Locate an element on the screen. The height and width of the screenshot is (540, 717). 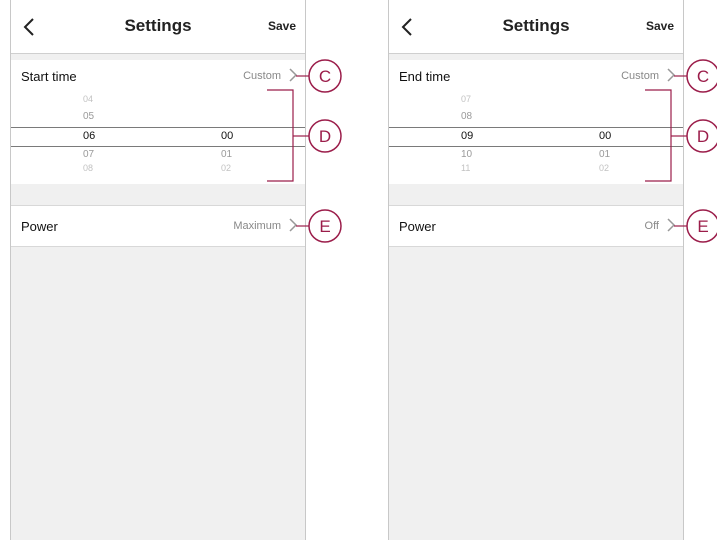
end-time-value: Custom is located at coordinates (640, 76).